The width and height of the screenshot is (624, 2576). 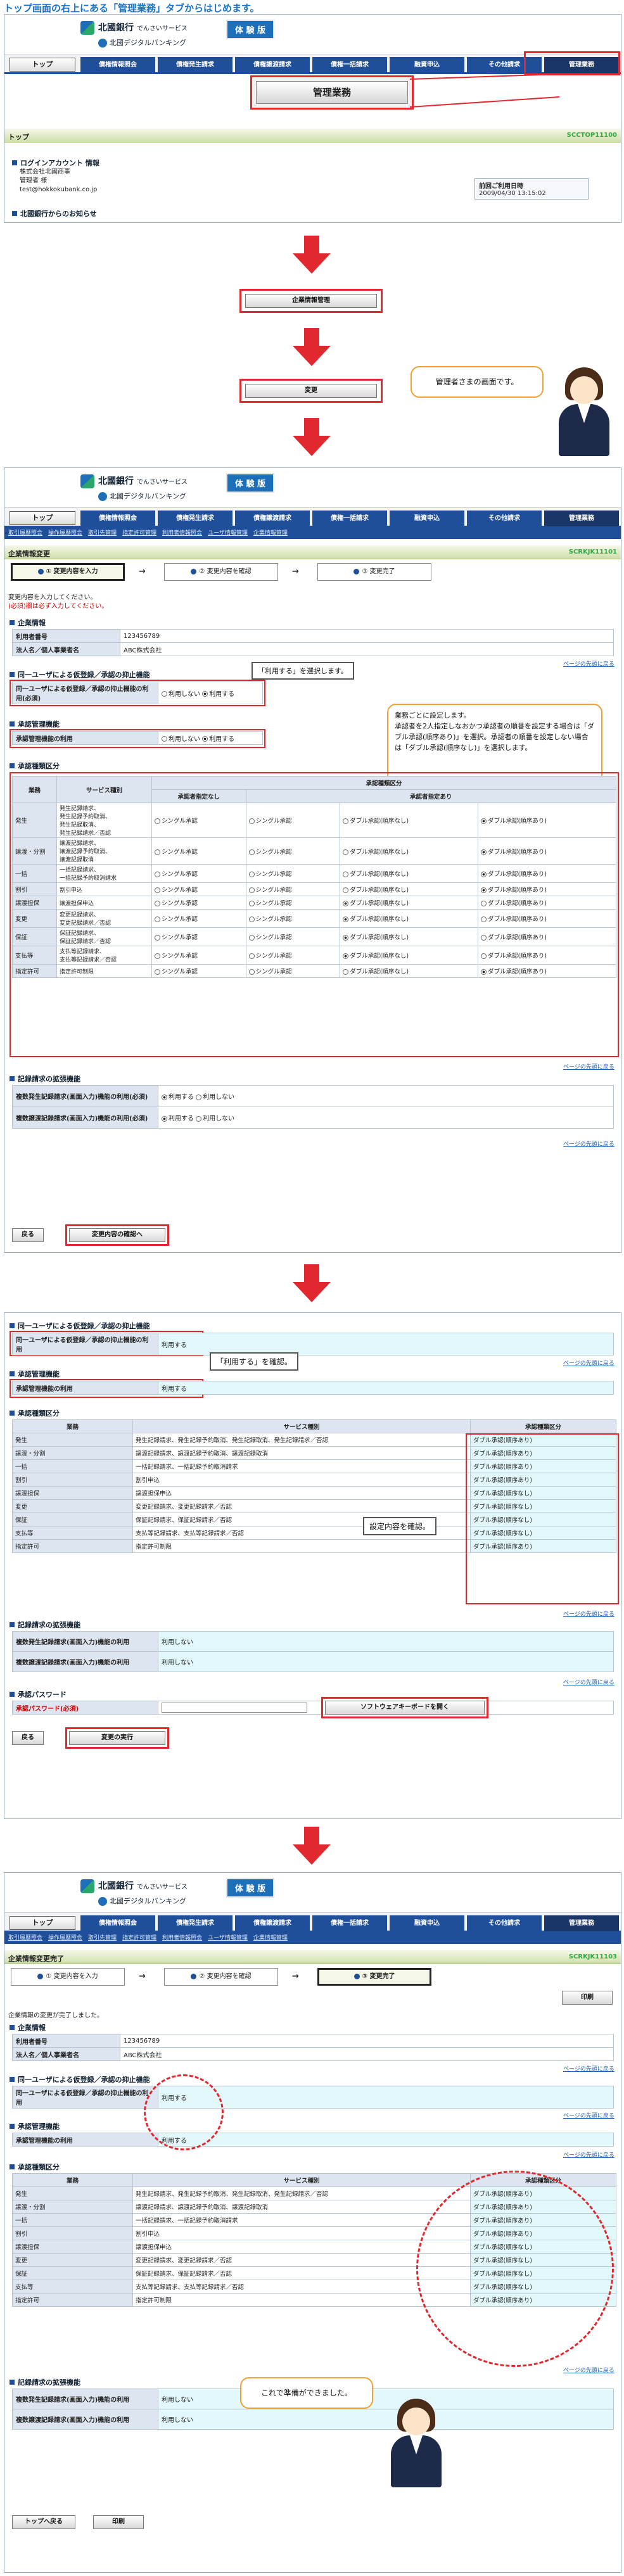 I want to click on software-keyboard-button: ソフトウェアキーボードを開く, so click(x=405, y=1708).